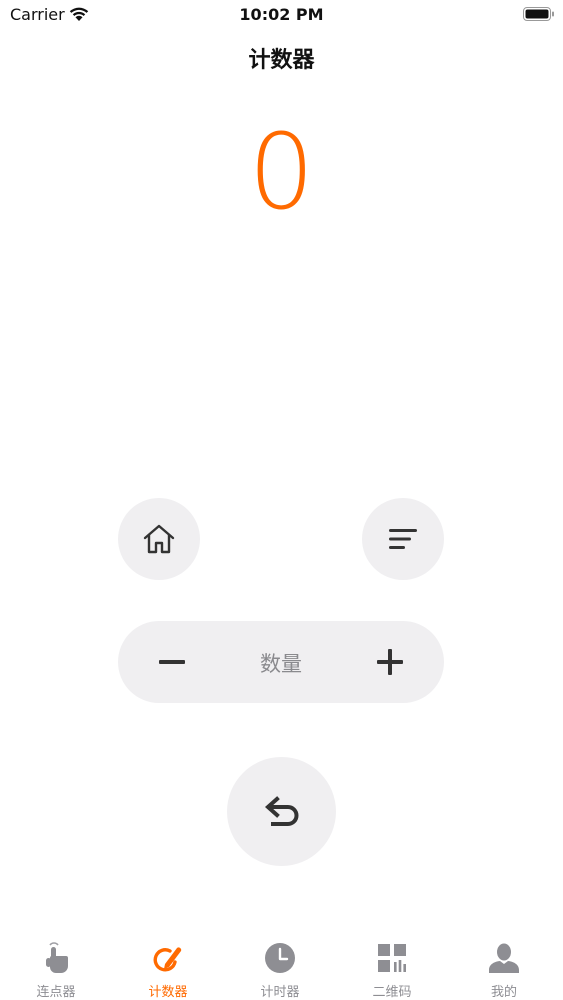 The width and height of the screenshot is (563, 1000). I want to click on tab-label: 连点器, so click(56, 992).